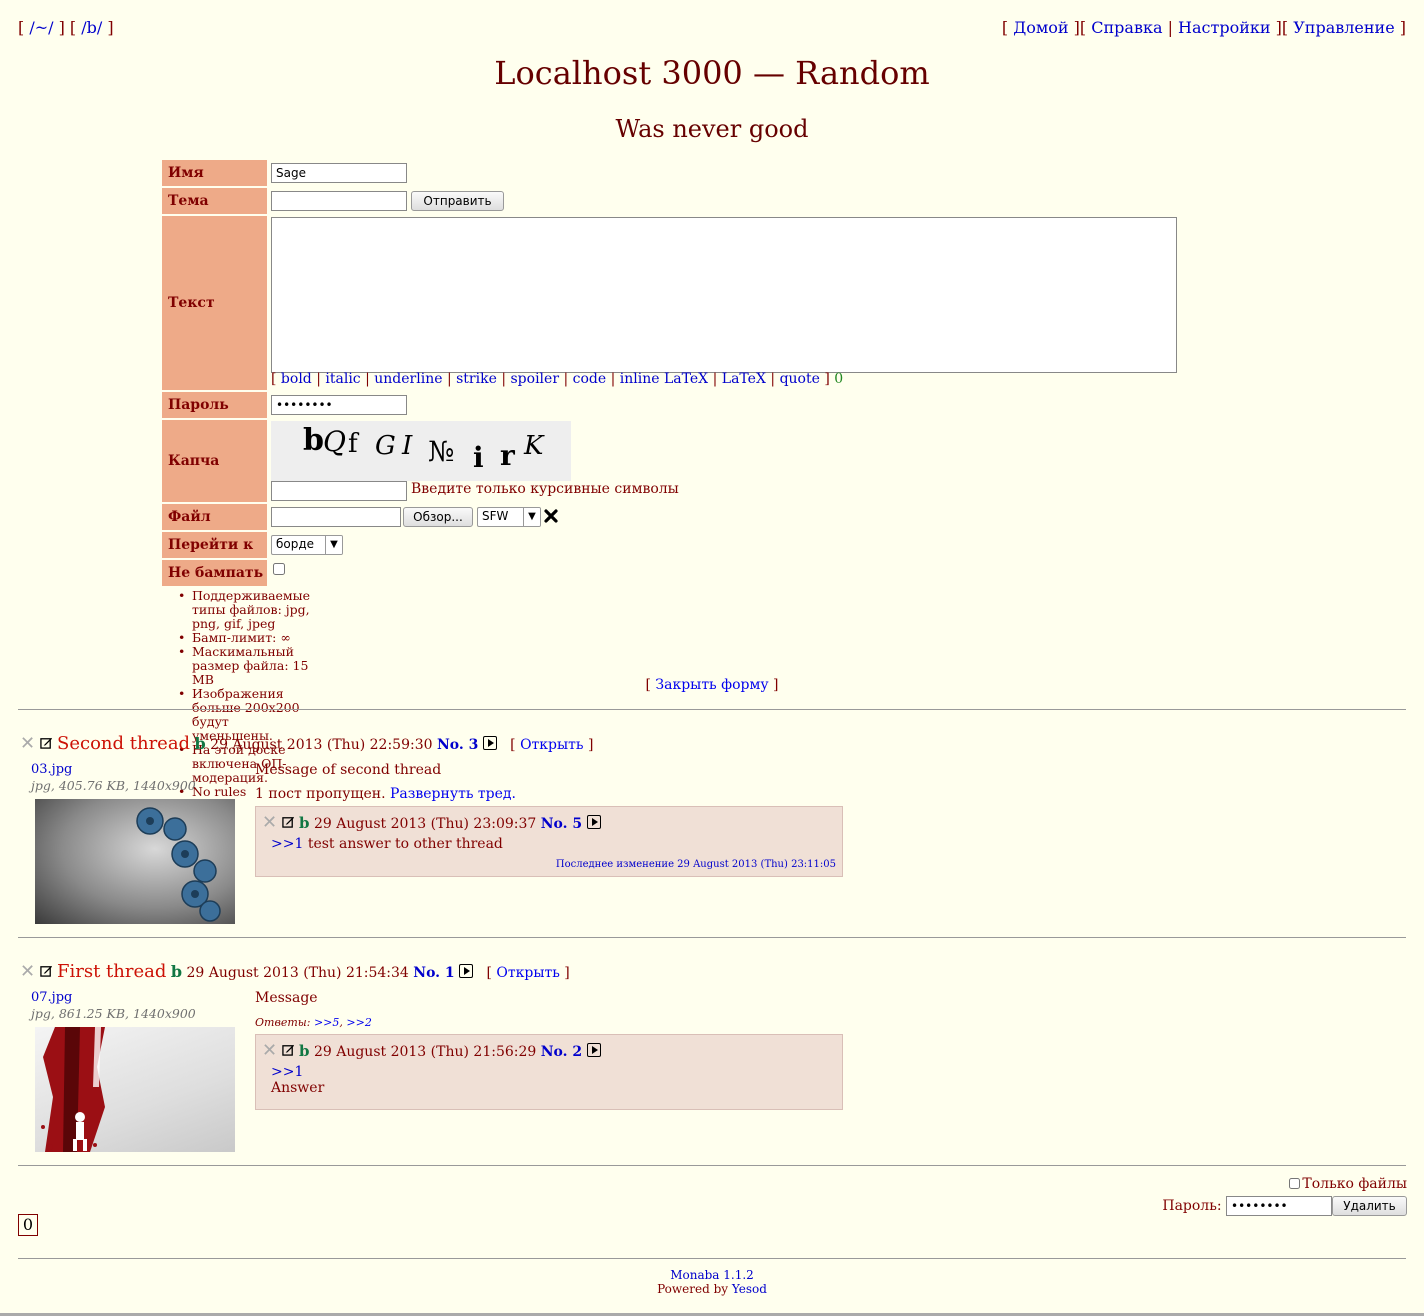  What do you see at coordinates (214, 173) in the screenshot?
I see `name-label: Имя` at bounding box center [214, 173].